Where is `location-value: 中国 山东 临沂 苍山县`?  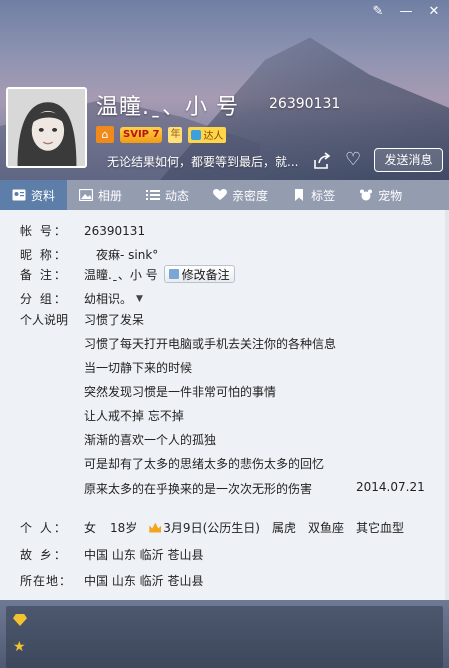 location-value: 中国 山东 临沂 苍山县 is located at coordinates (144, 581).